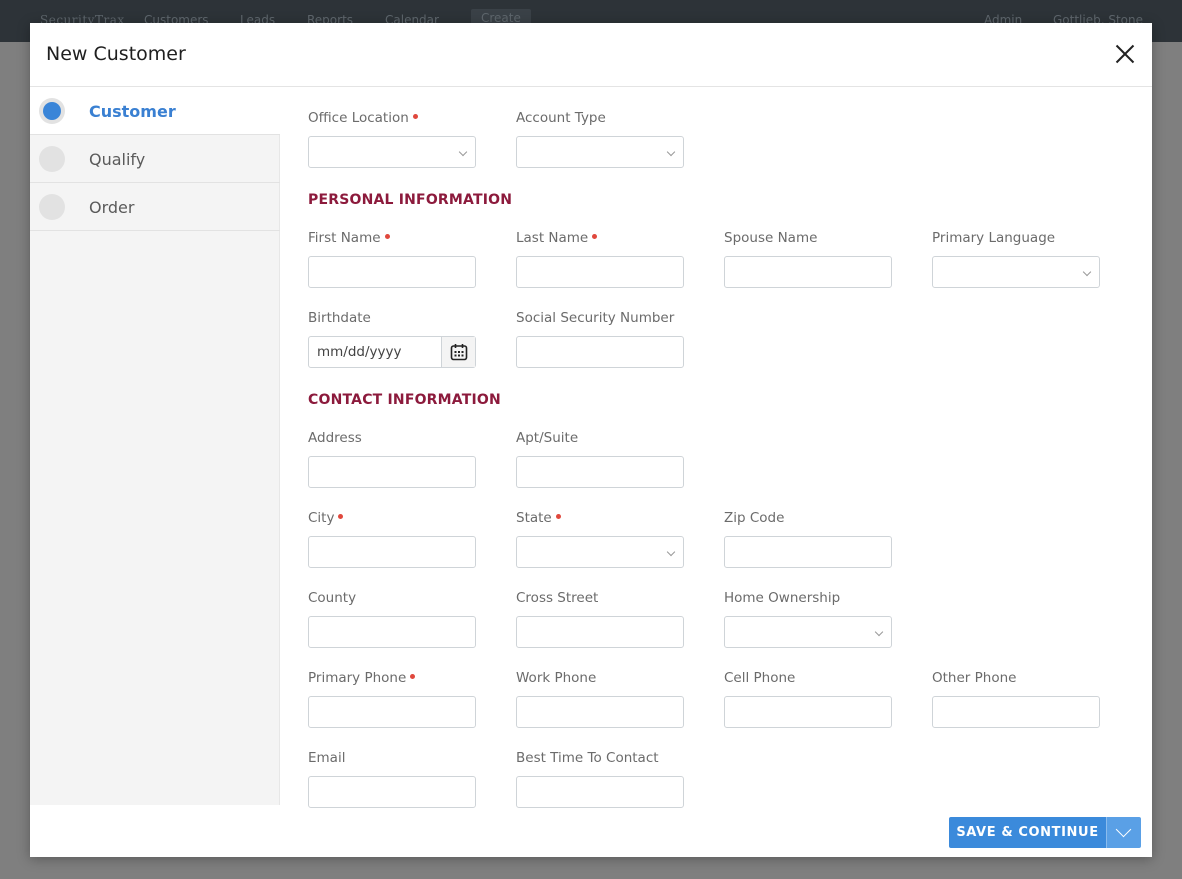  I want to click on state-field: State, so click(600, 539).